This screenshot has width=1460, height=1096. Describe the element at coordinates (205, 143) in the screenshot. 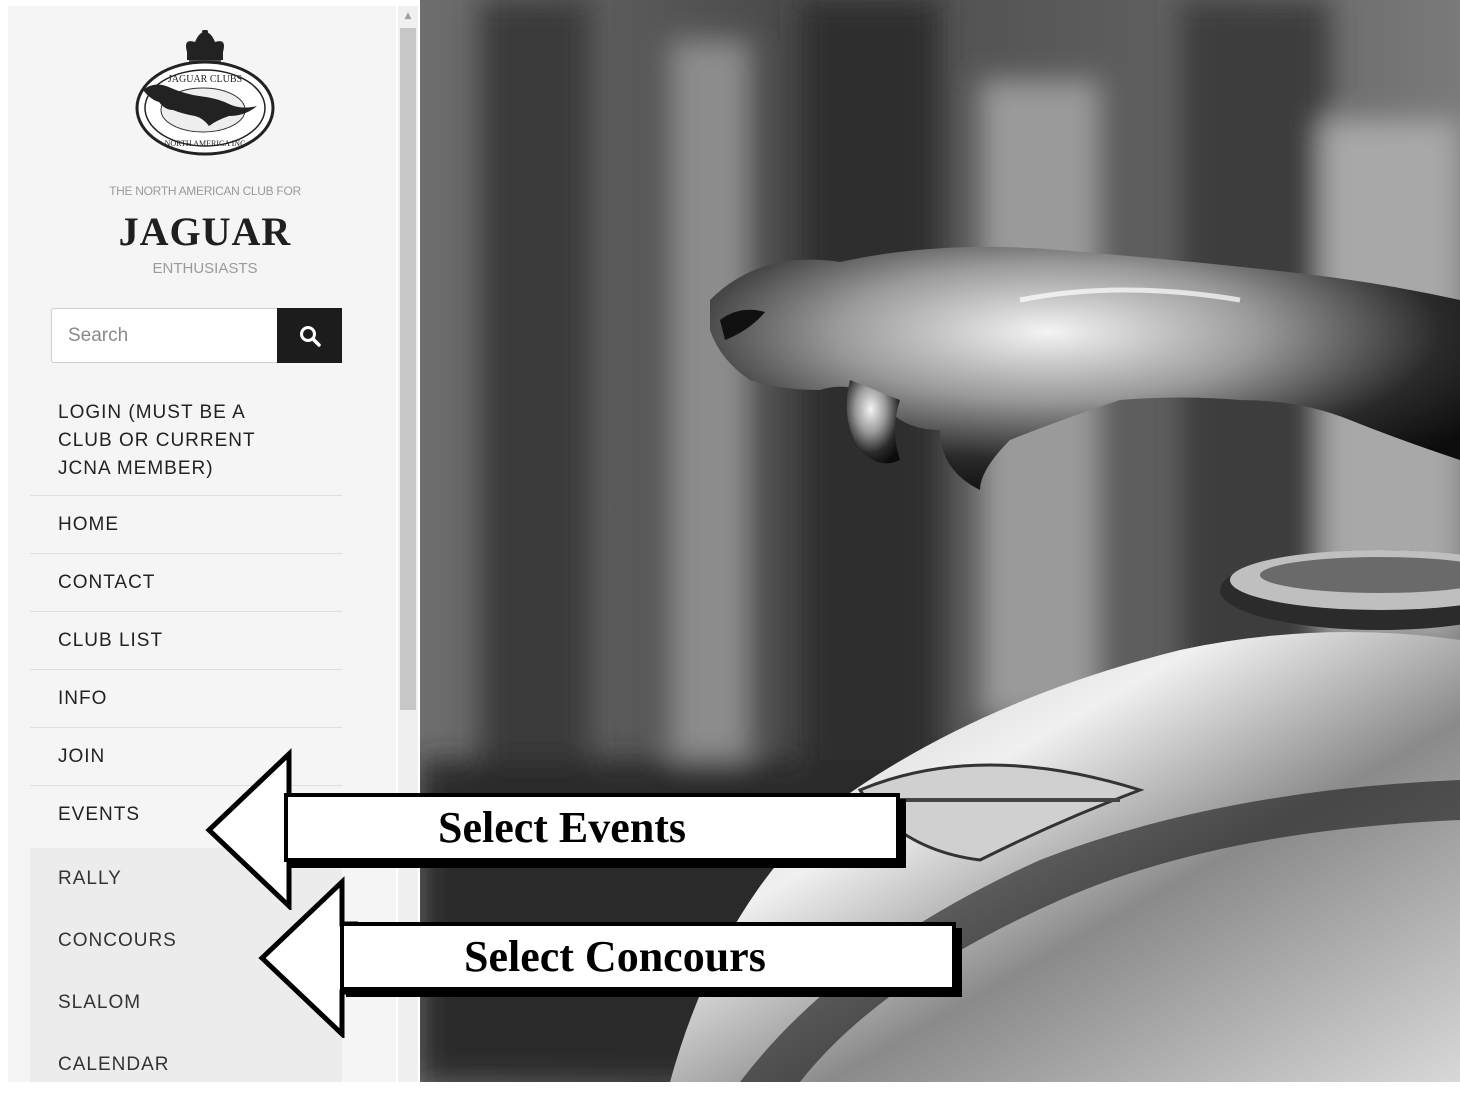

I see `svg-text: NORTH AMERICA INC` at that location.